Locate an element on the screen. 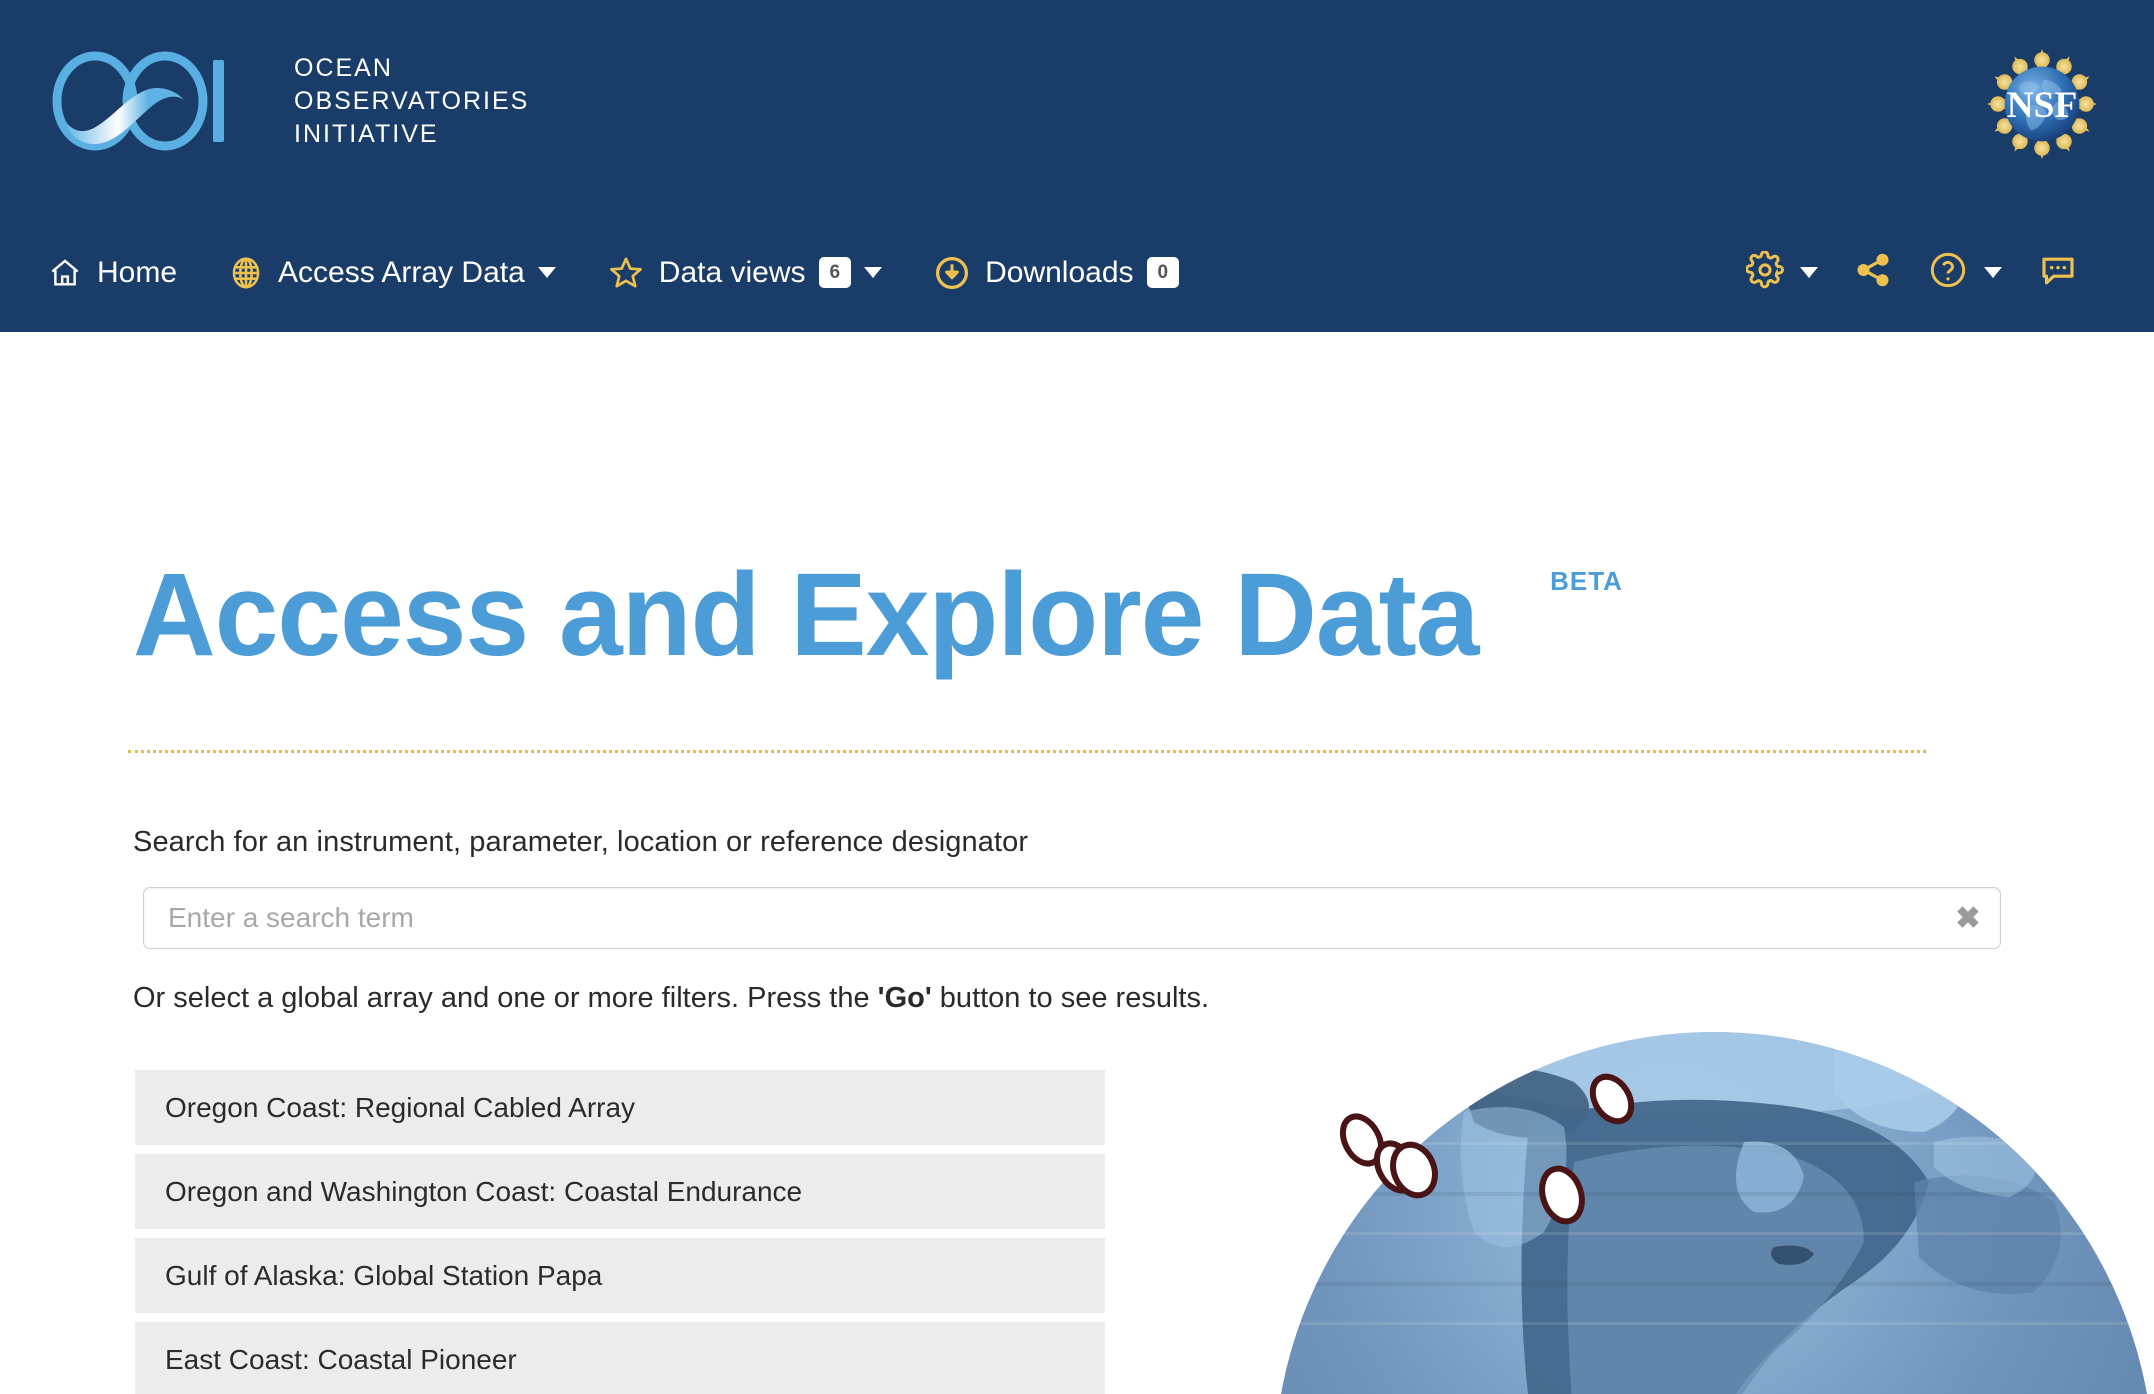 The width and height of the screenshot is (2154, 1394). earth-north-america-map is located at coordinates (1714, 1213).